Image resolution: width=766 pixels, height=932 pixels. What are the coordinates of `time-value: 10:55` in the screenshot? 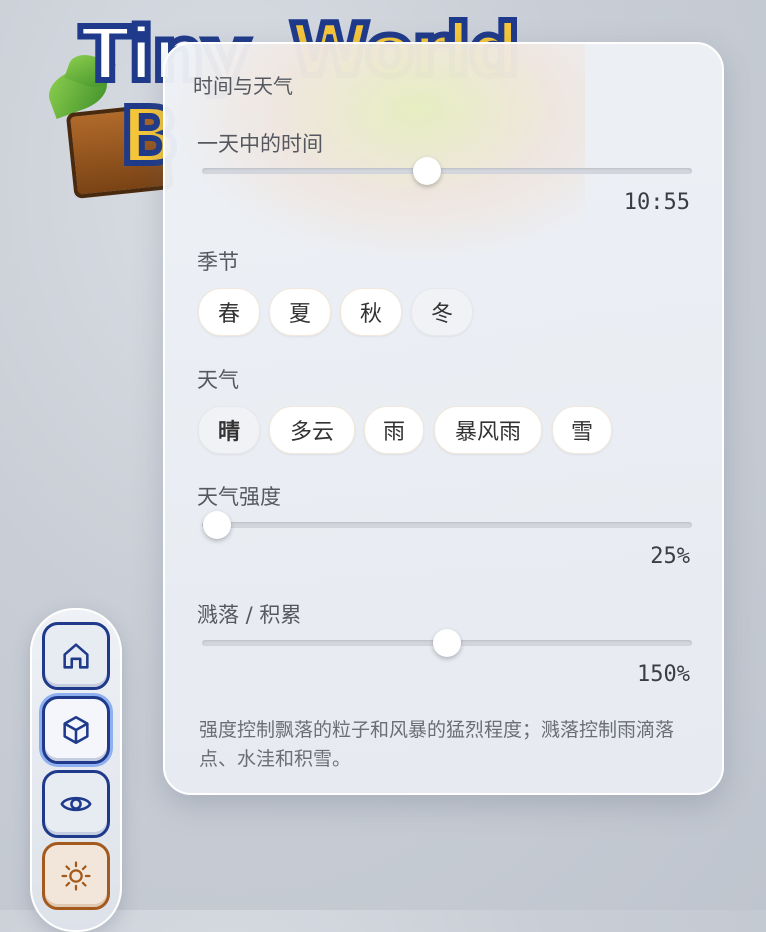 It's located at (656, 202).